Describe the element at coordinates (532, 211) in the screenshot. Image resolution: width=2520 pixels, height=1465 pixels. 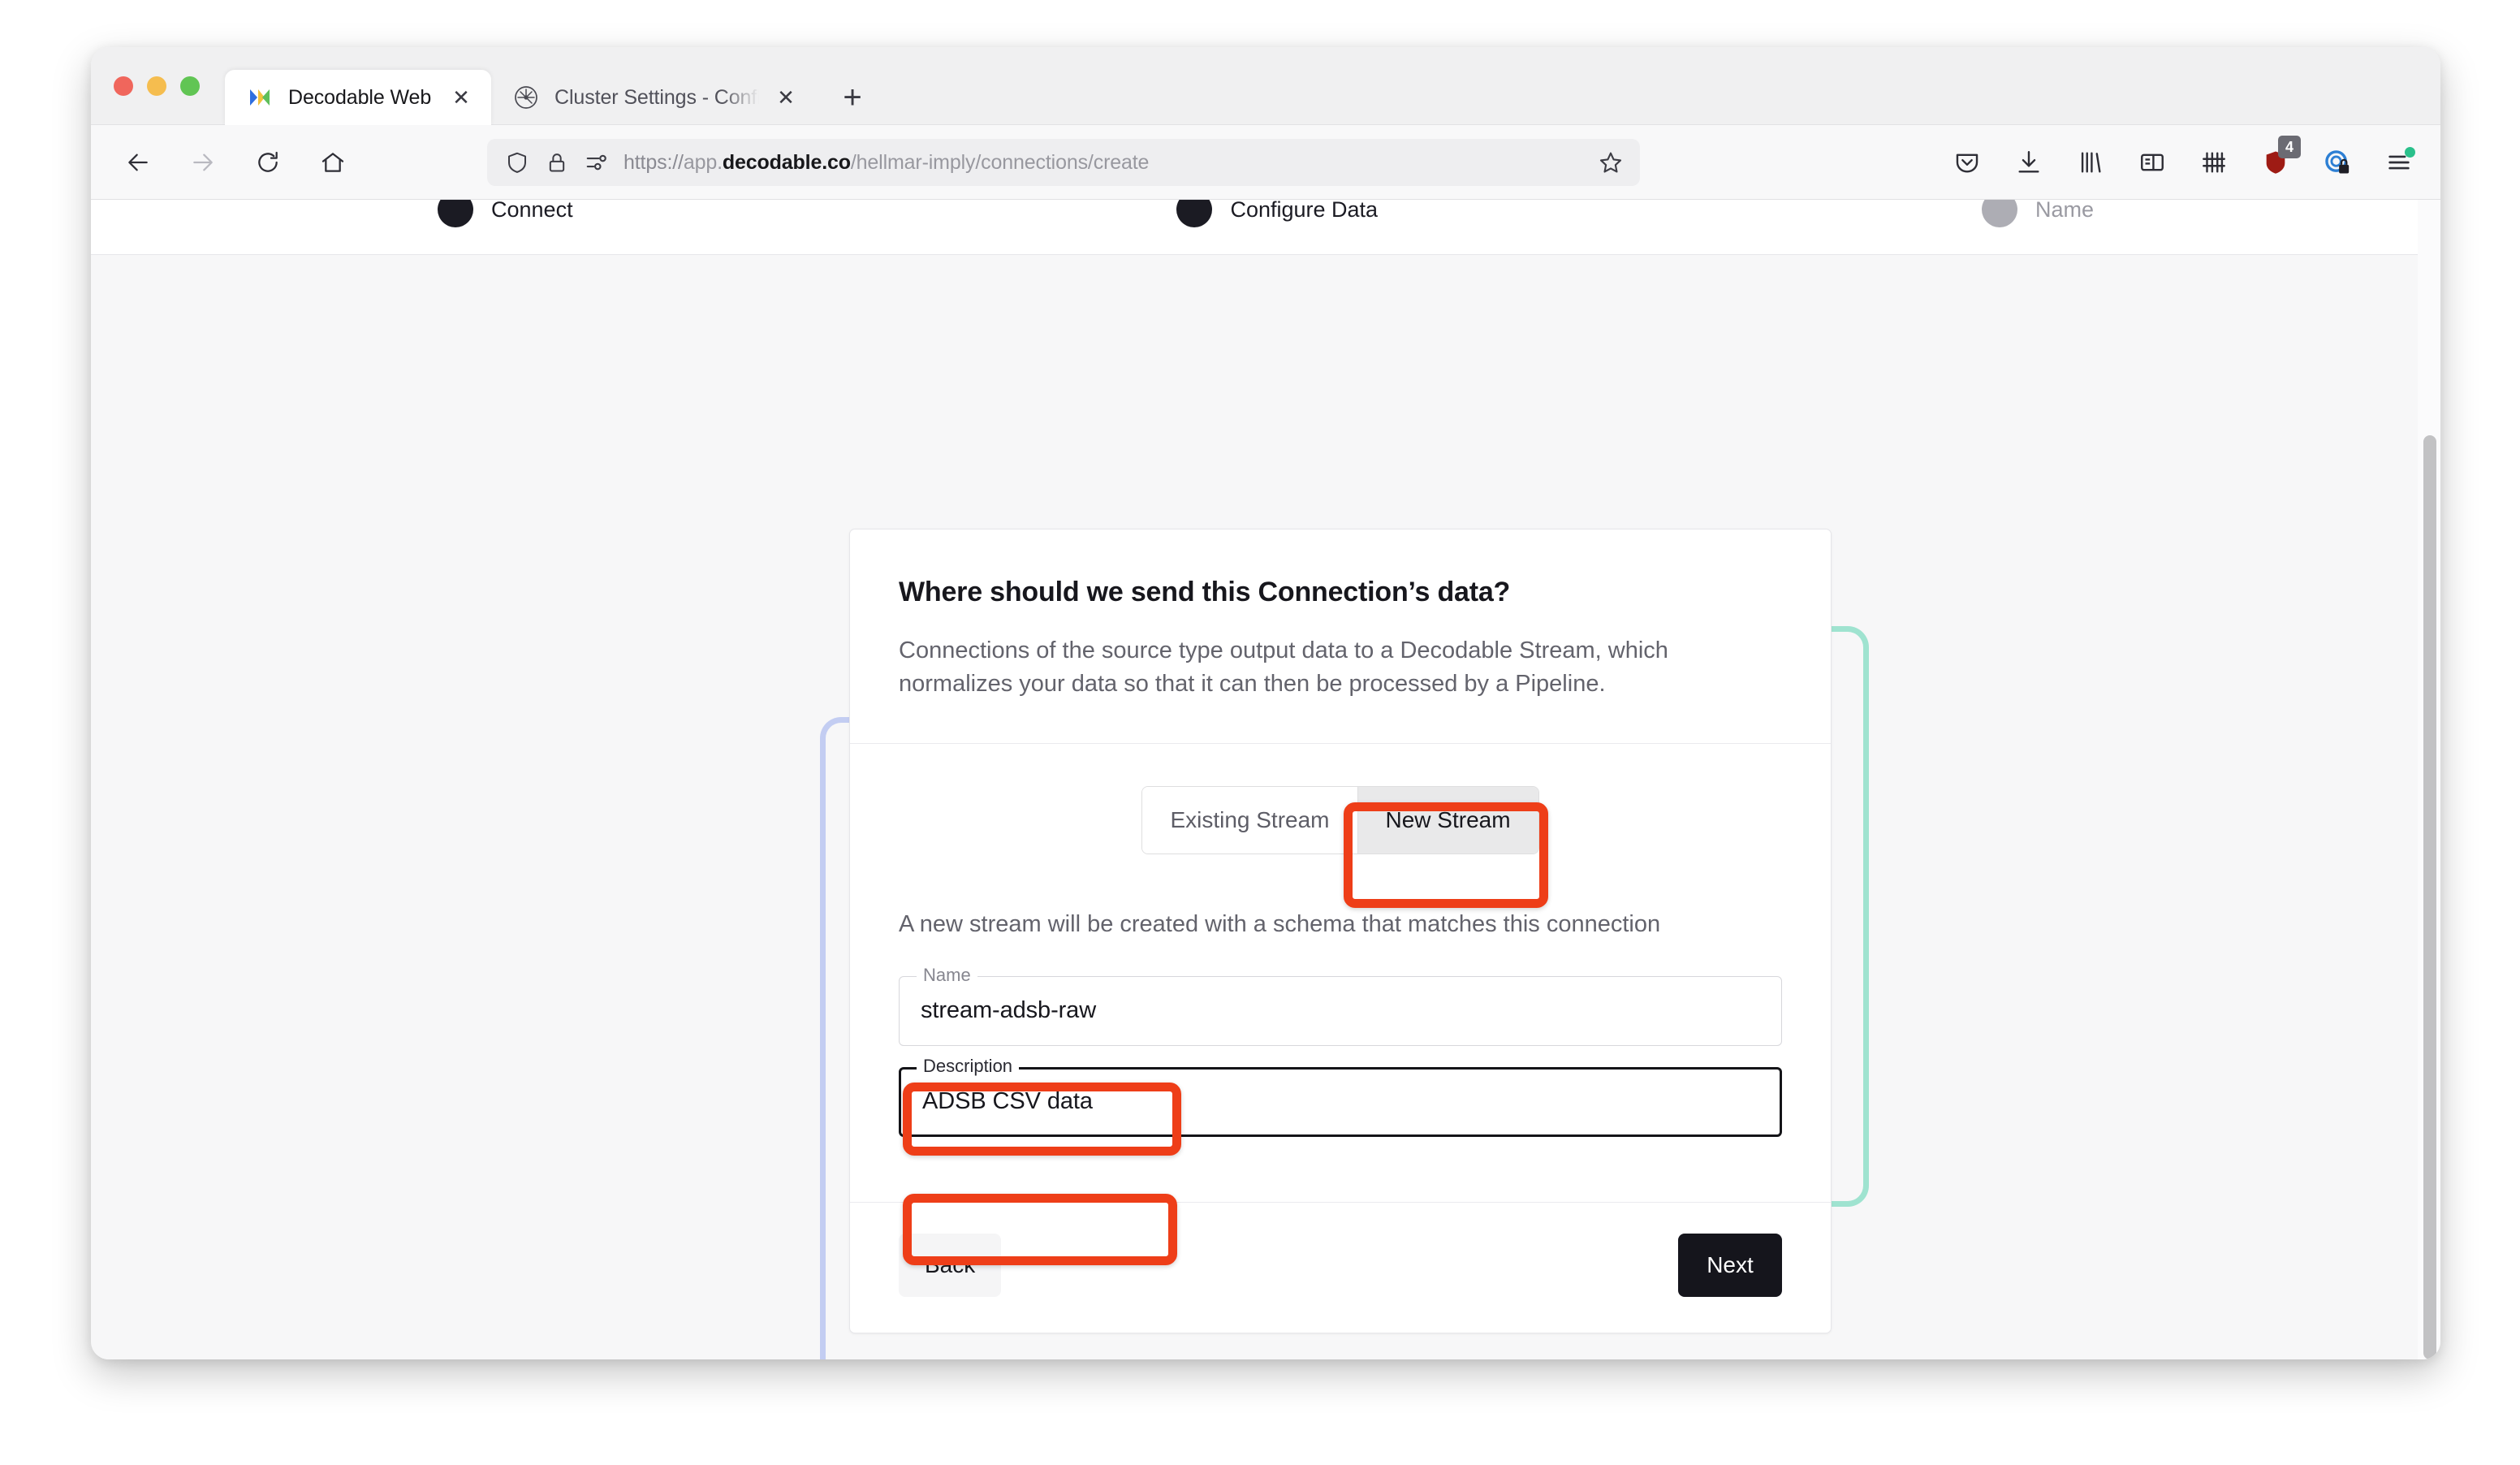
I see `step-label: Connect` at that location.